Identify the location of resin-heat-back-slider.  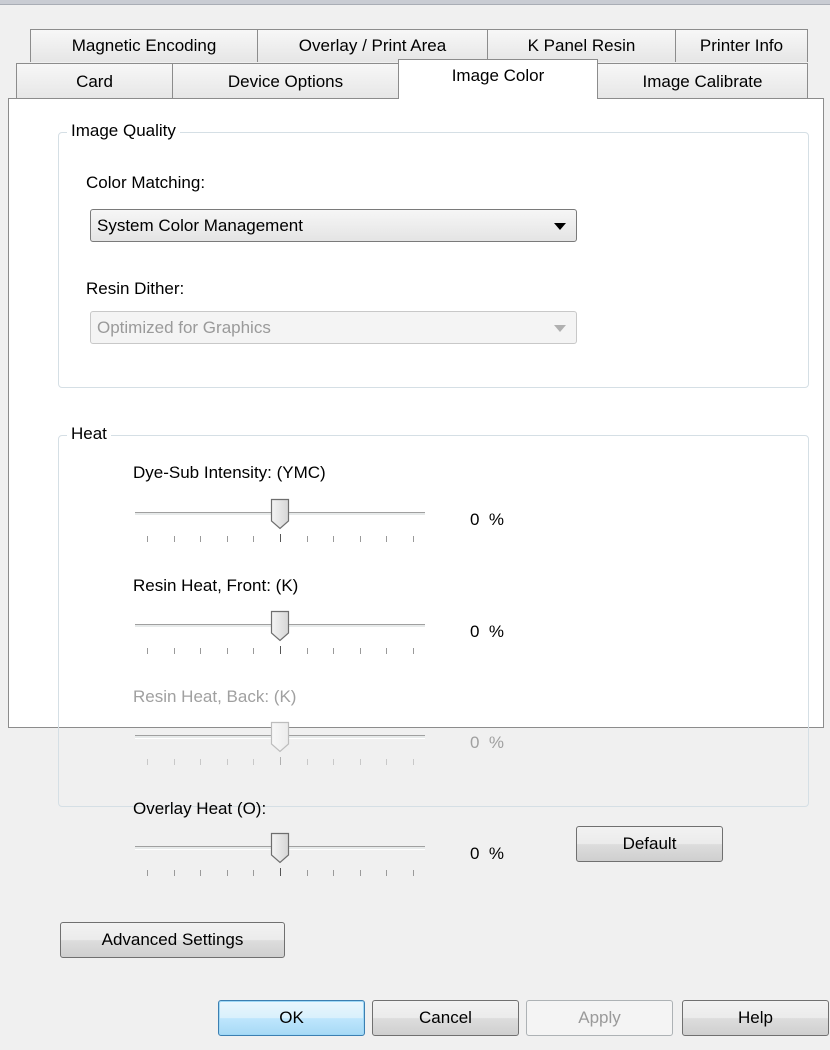
(280, 746).